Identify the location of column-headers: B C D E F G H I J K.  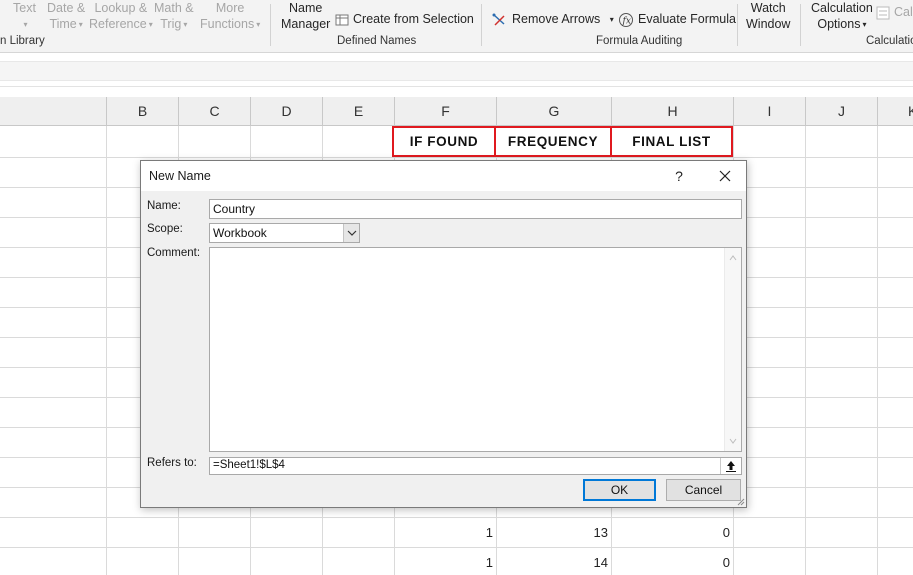
(456, 111).